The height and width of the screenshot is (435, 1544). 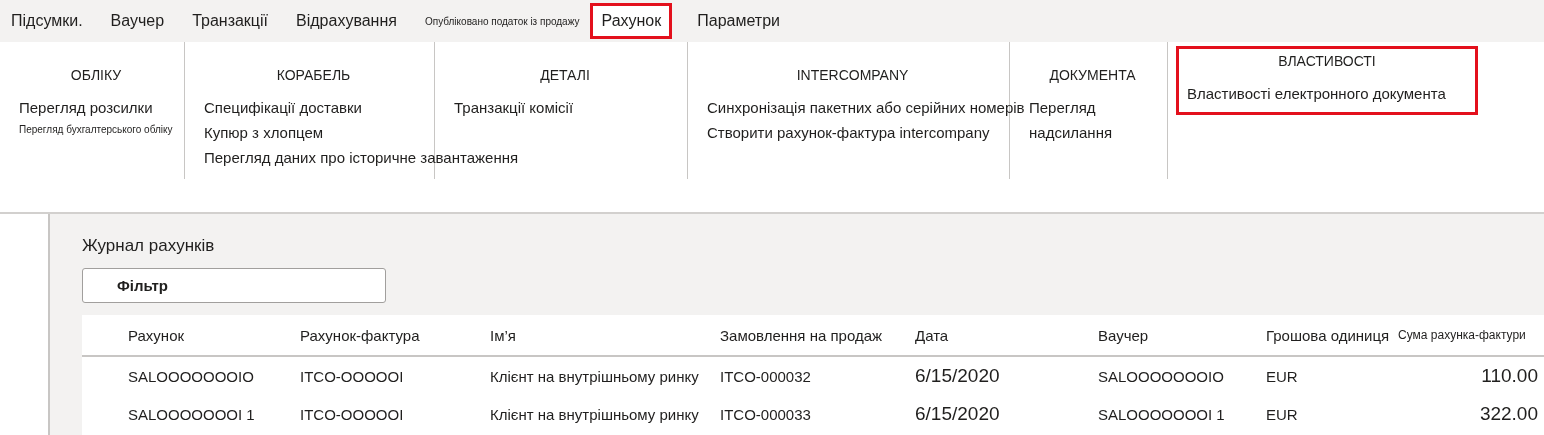 What do you see at coordinates (565, 75) in the screenshot?
I see `group-title: ДЕТАЛІ` at bounding box center [565, 75].